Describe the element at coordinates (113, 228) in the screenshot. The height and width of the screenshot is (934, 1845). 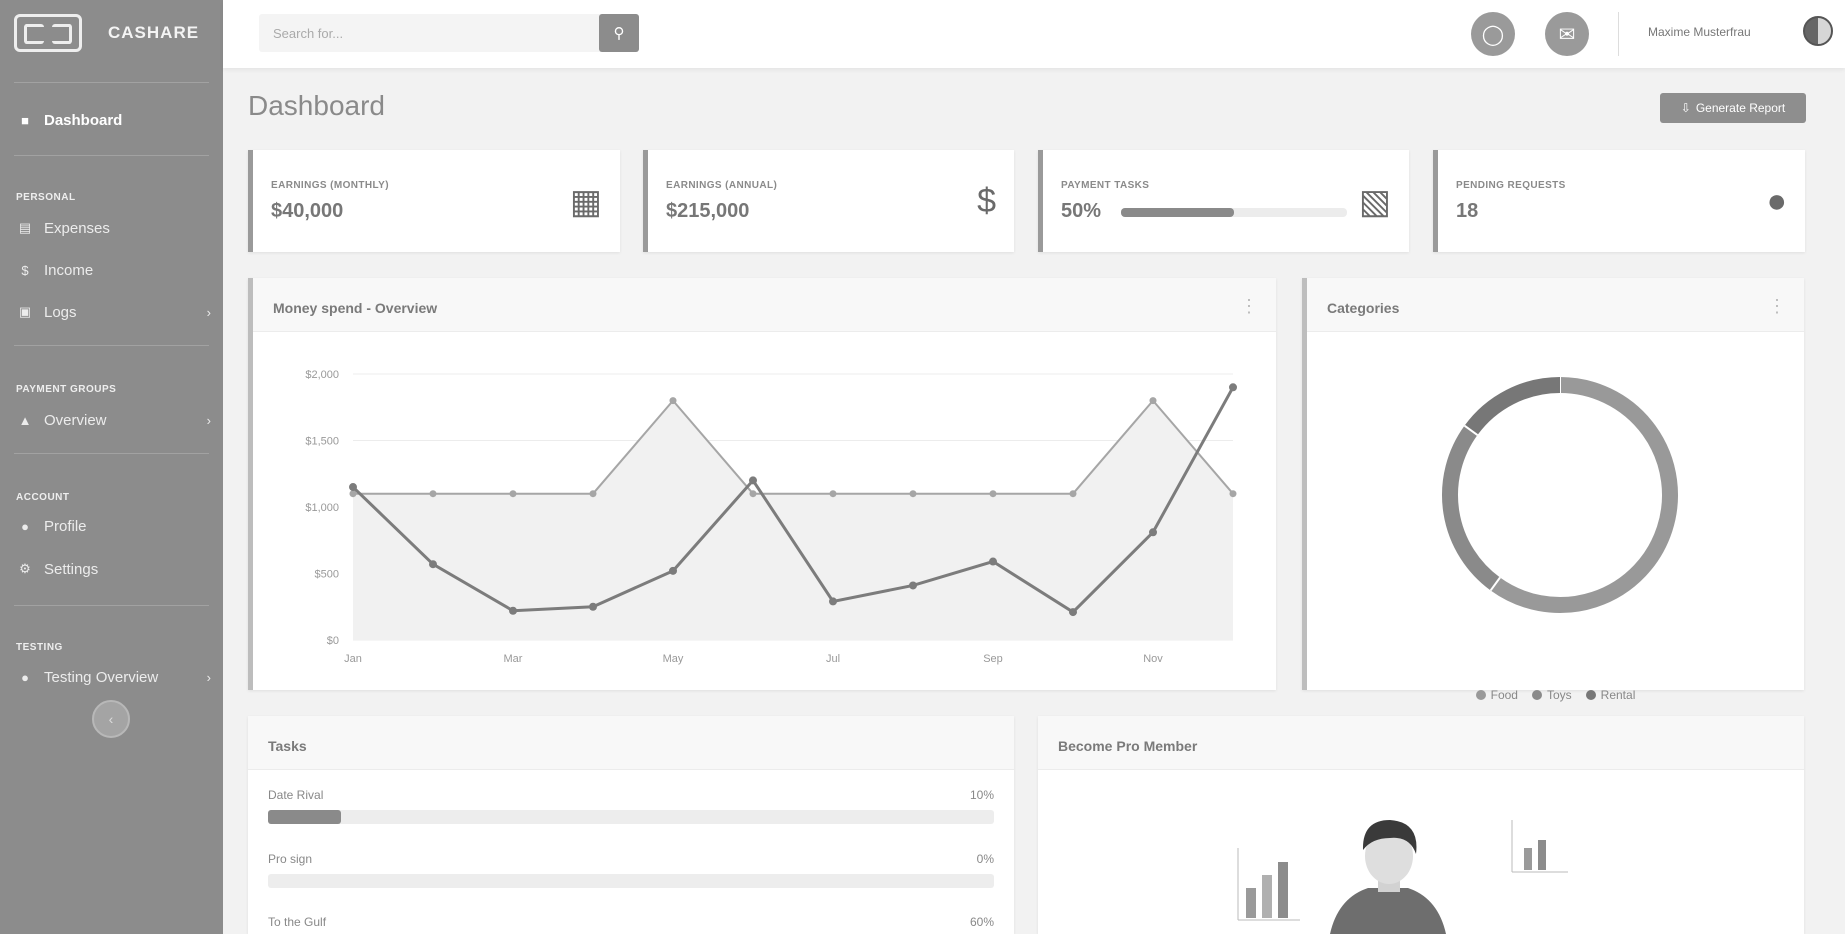
I see `sidebar-item-expenses: ▤ Expenses` at that location.